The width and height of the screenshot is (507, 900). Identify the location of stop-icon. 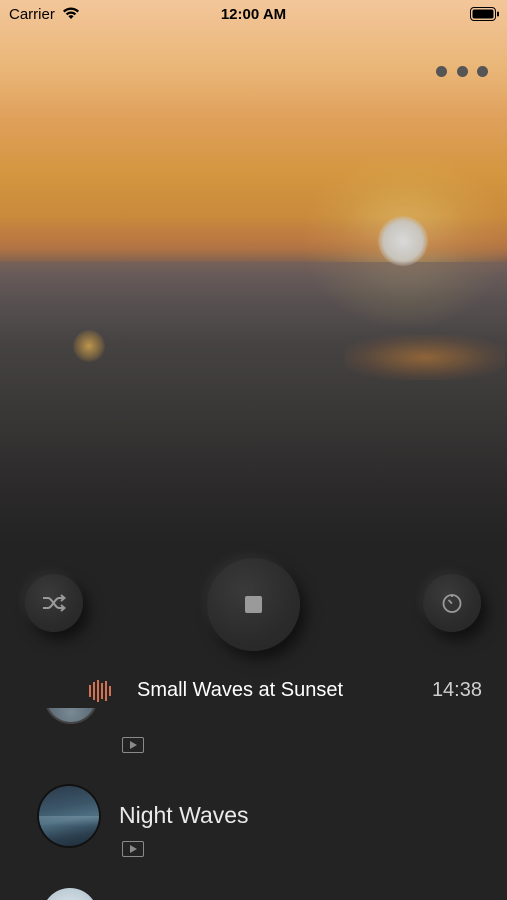
(253, 604).